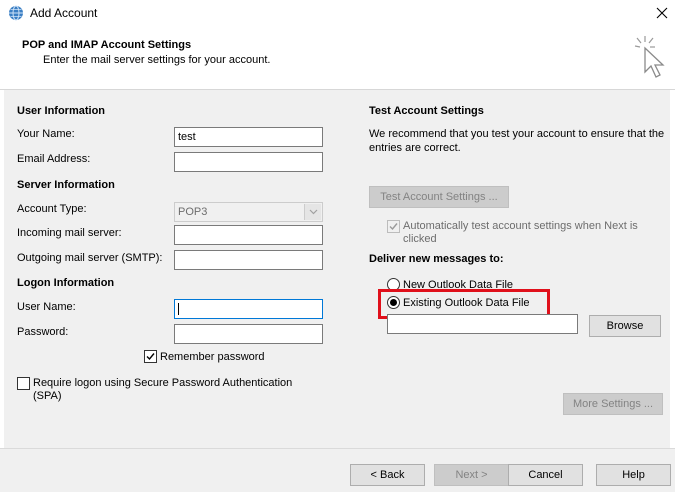 This screenshot has width=675, height=492. What do you see at coordinates (625, 326) in the screenshot?
I see `browse-button: Browse` at bounding box center [625, 326].